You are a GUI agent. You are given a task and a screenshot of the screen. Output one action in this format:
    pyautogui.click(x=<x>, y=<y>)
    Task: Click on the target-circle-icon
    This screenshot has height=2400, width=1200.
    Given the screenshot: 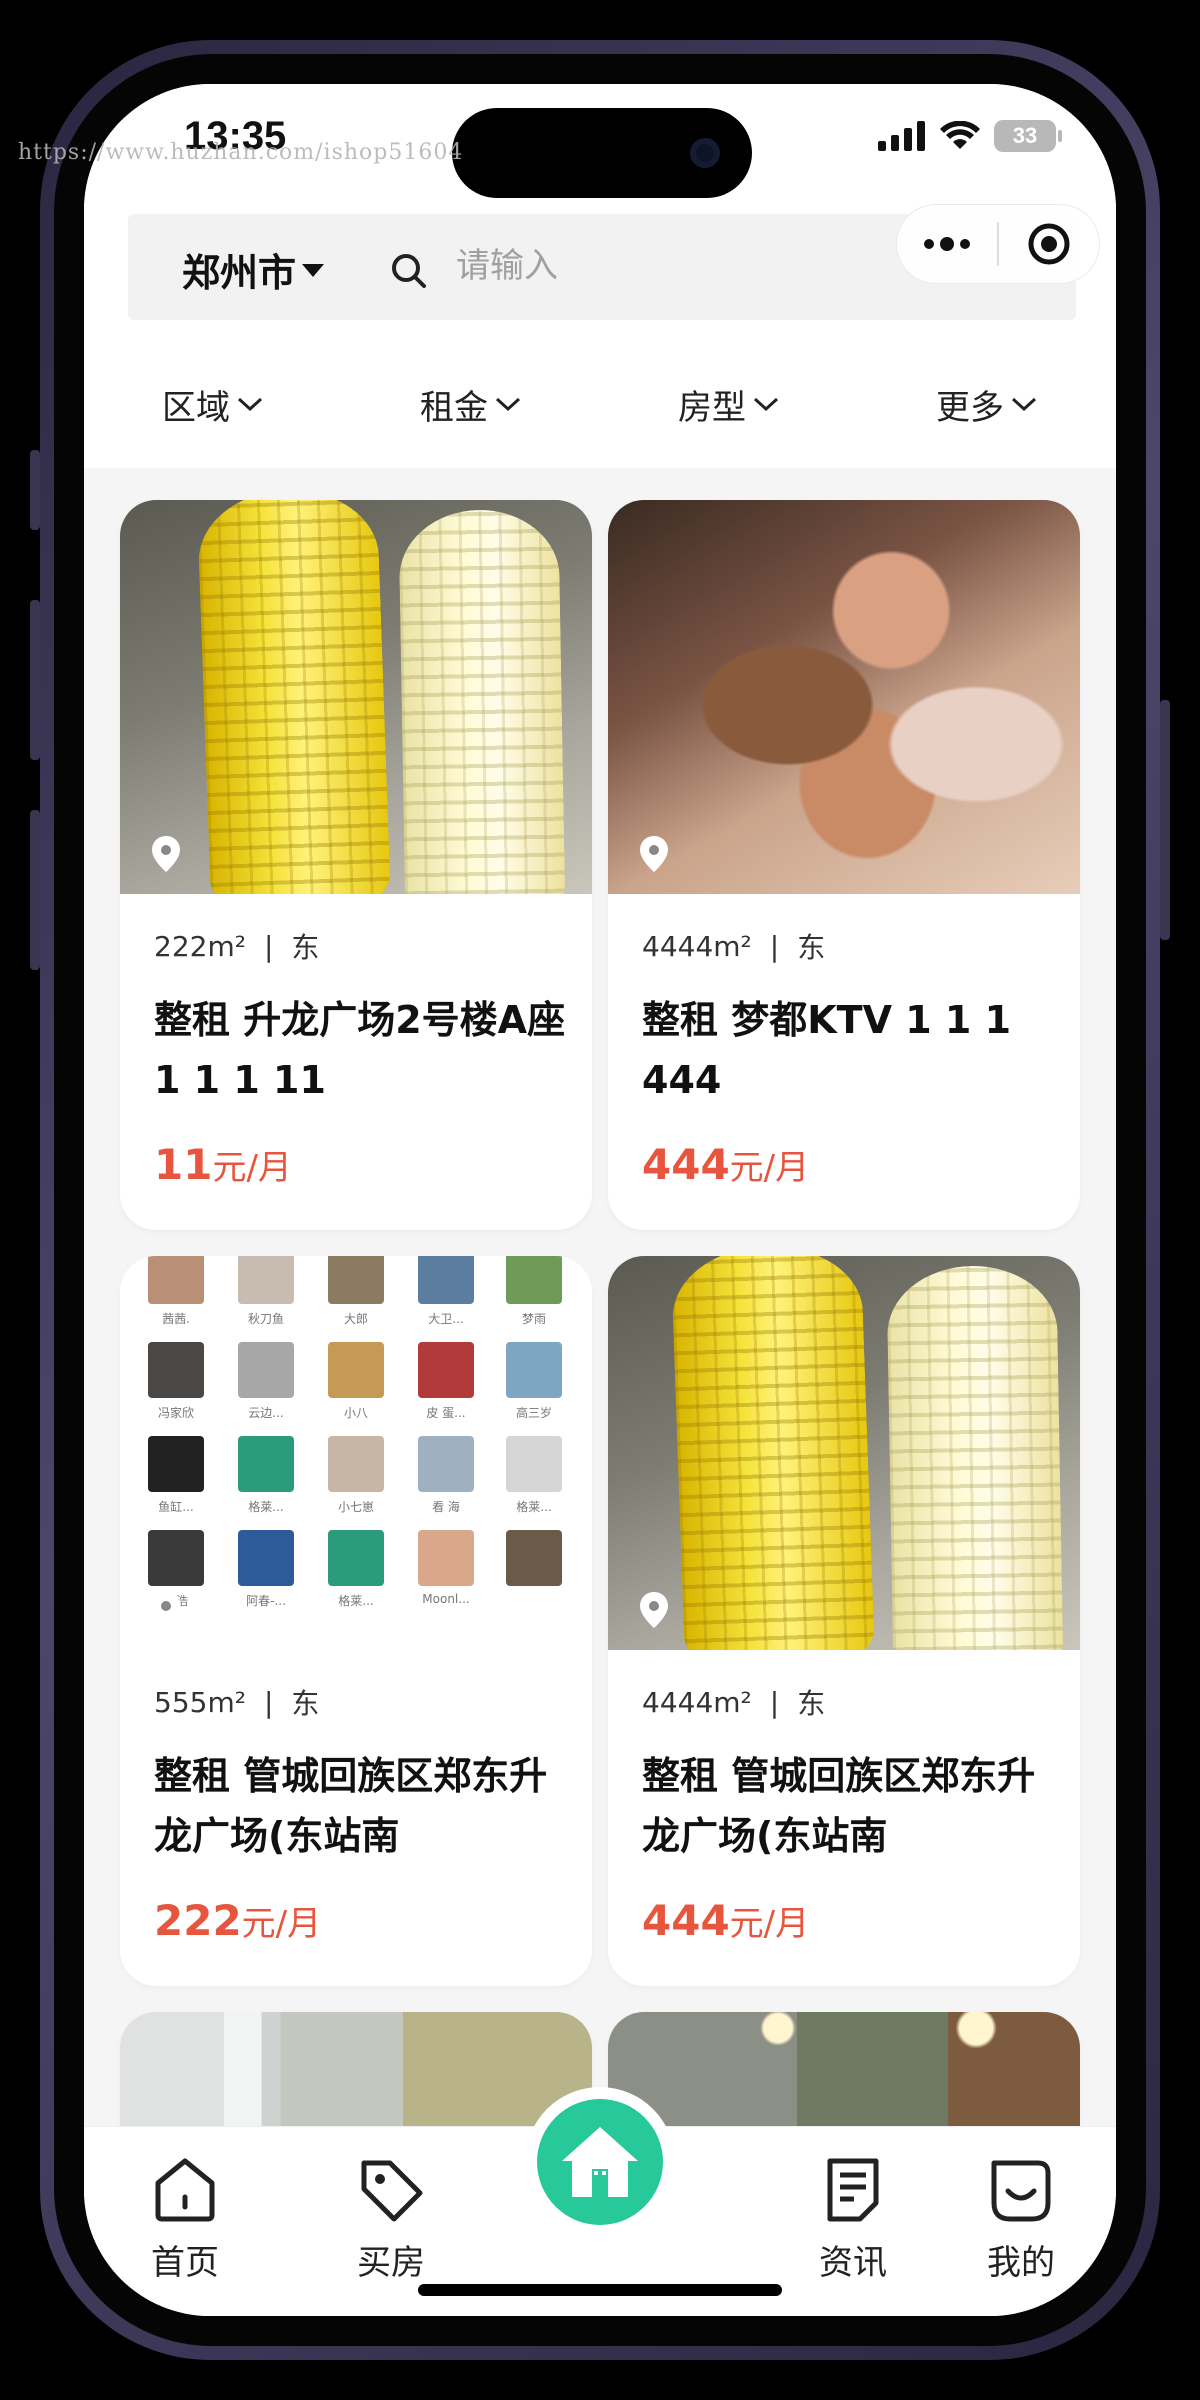 What is the action you would take?
    pyautogui.click(x=1049, y=244)
    